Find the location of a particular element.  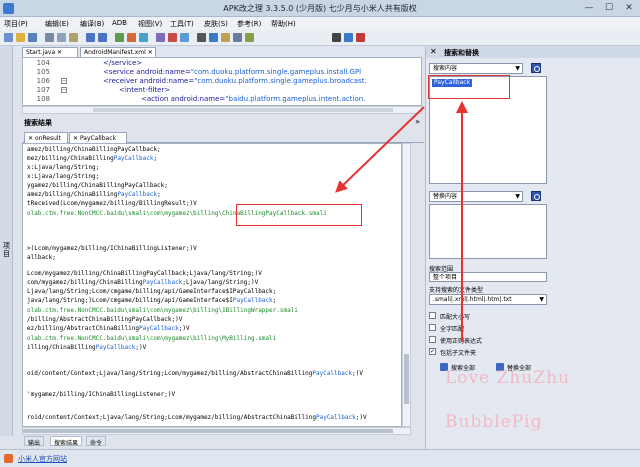

menu-edit: 编辑(E) is located at coordinates (57, 24).